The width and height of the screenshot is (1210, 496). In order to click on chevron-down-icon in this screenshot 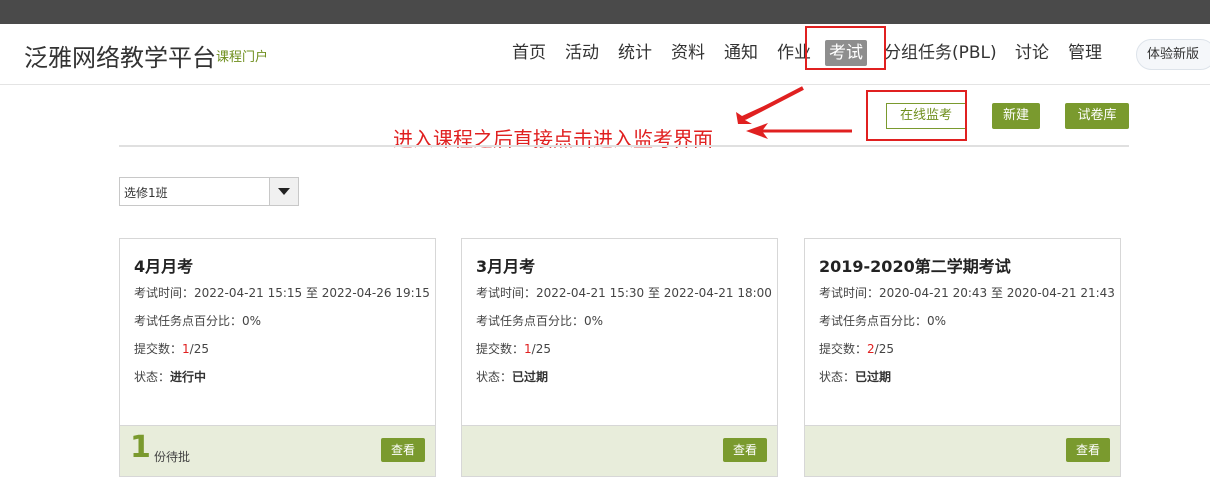, I will do `click(283, 191)`.